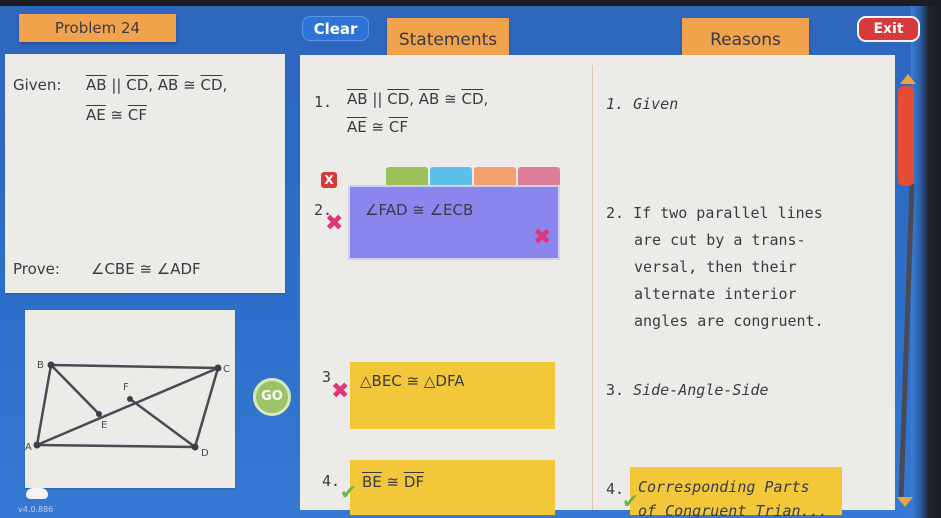  I want to click on color-tab-pink, so click(539, 176).